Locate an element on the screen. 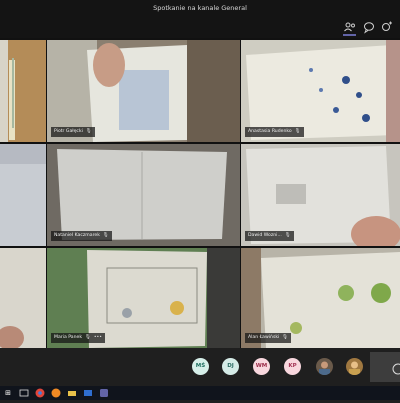  avatar: WM is located at coordinates (261, 366).